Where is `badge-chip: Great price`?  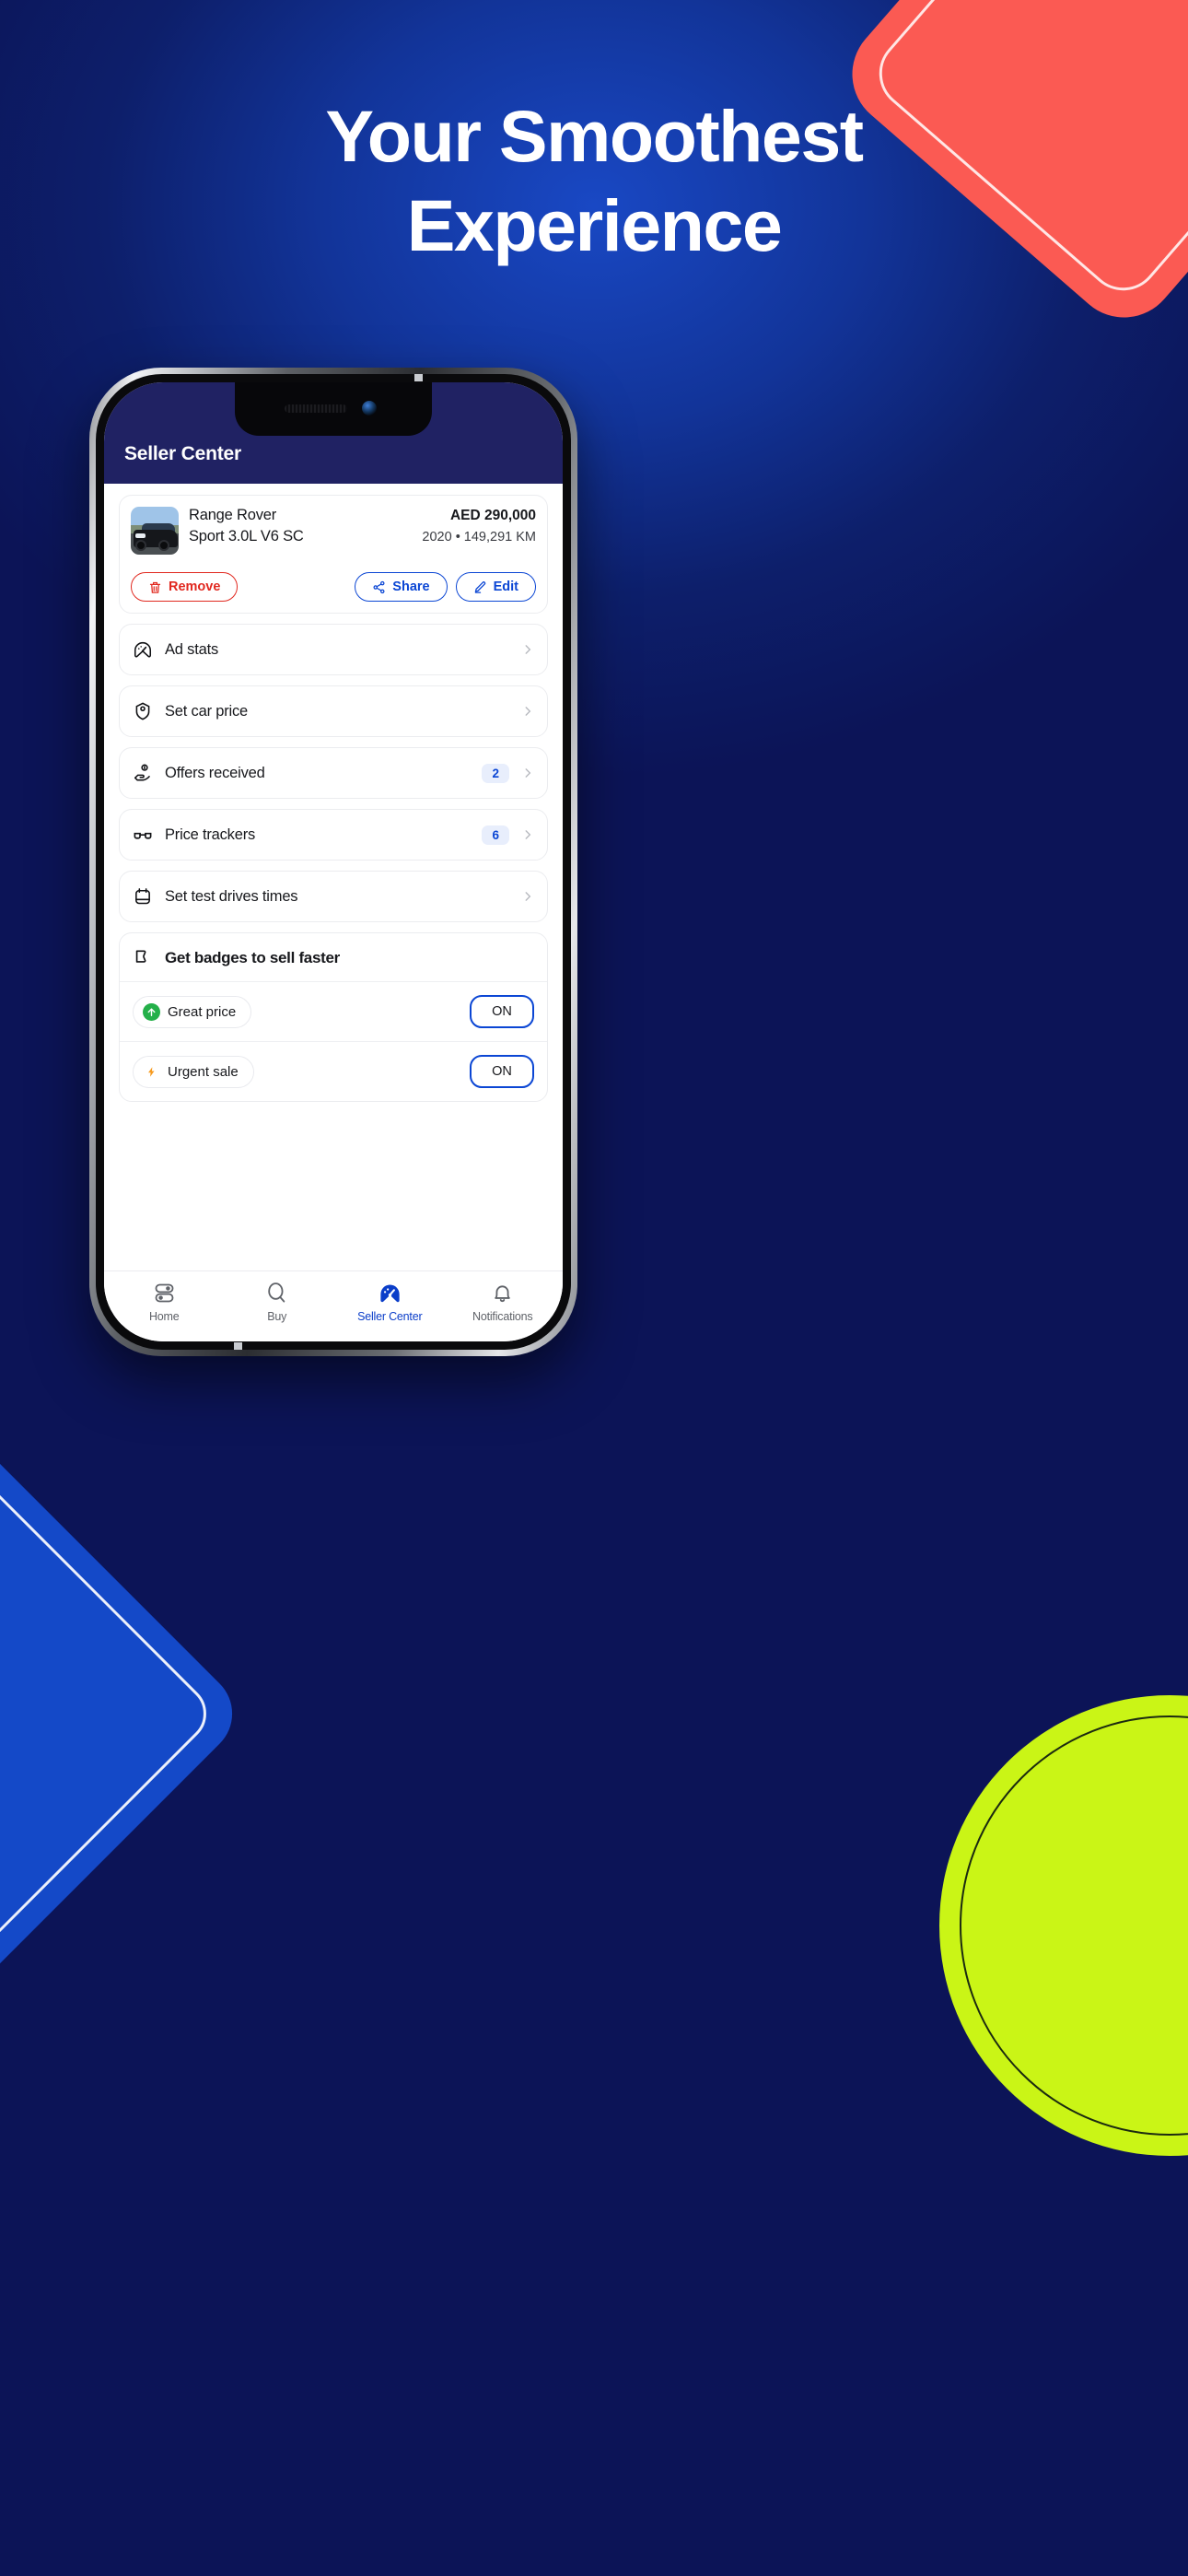 badge-chip: Great price is located at coordinates (192, 1011).